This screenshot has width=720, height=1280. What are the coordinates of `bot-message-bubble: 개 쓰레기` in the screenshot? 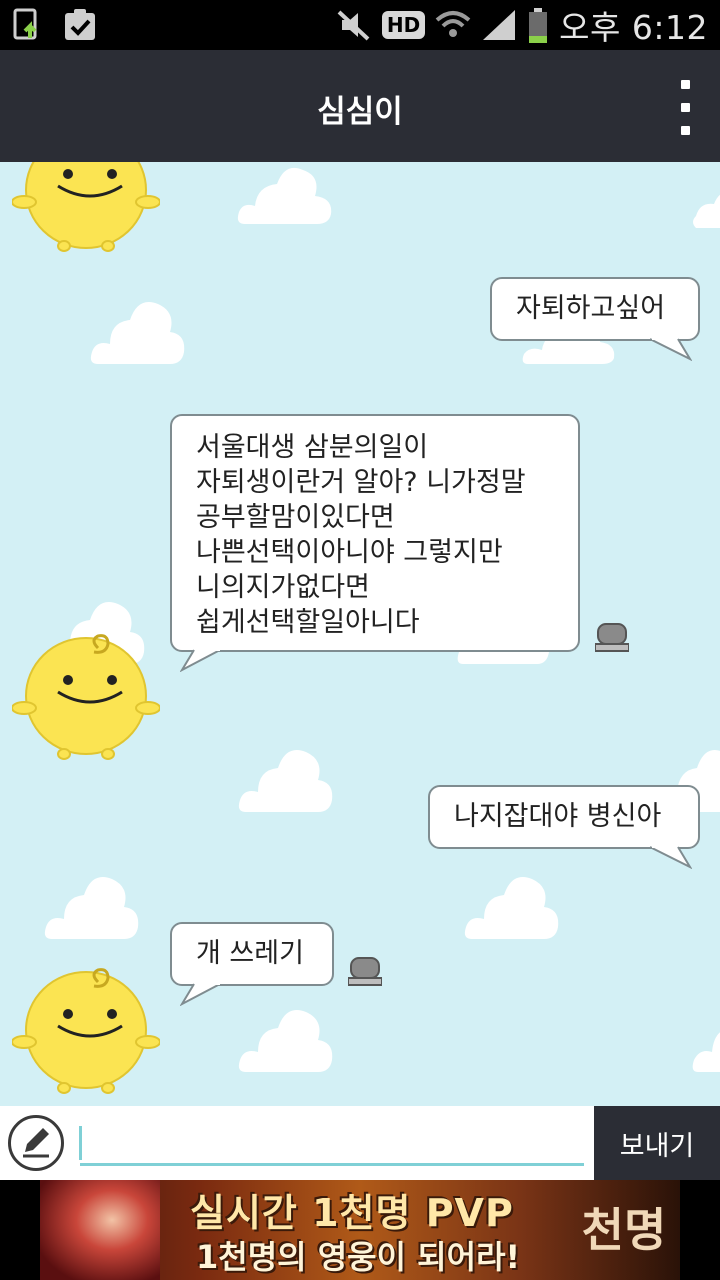 It's located at (252, 954).